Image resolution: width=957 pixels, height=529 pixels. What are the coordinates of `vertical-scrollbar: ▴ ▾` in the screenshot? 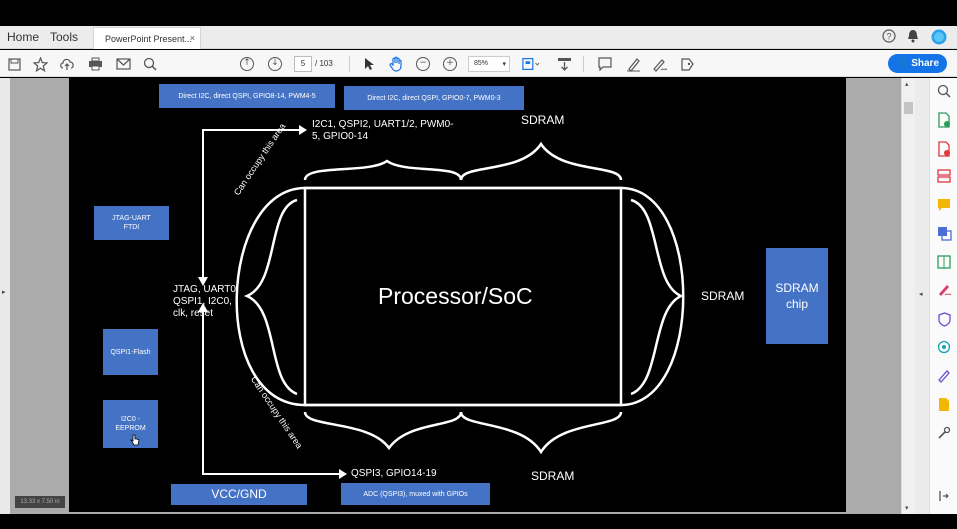 It's located at (908, 296).